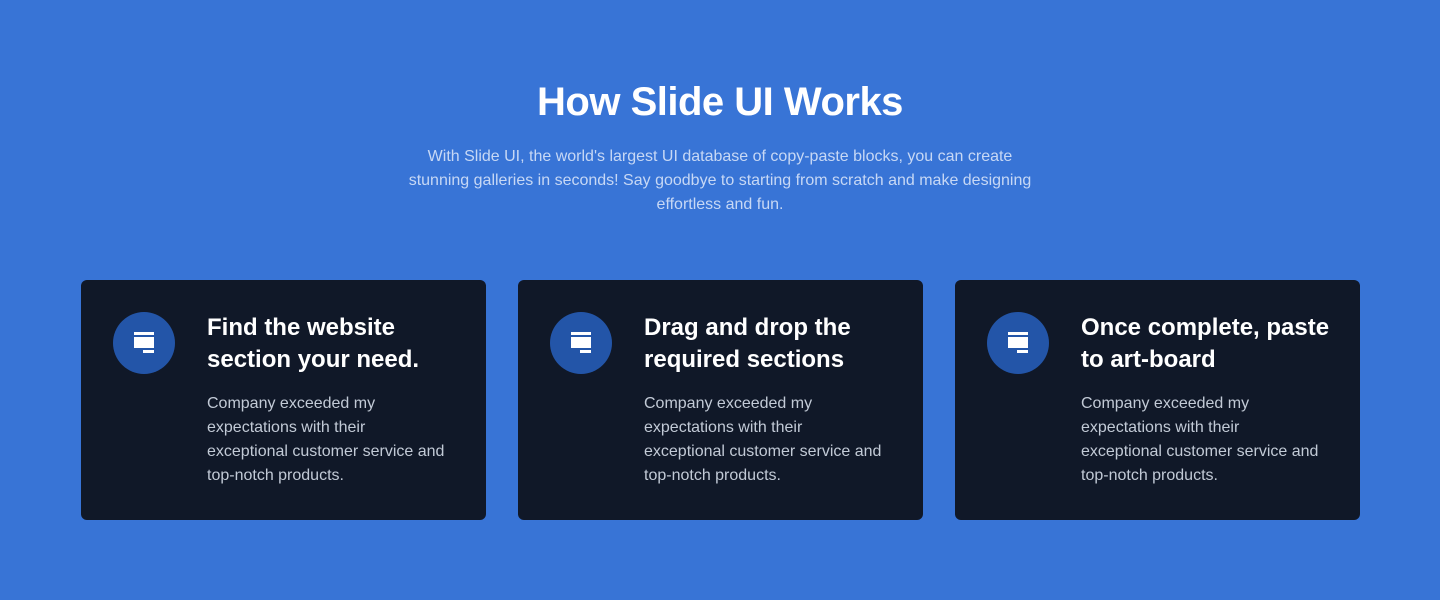  I want to click on card-title: Drag and drop the required sections, so click(747, 343).